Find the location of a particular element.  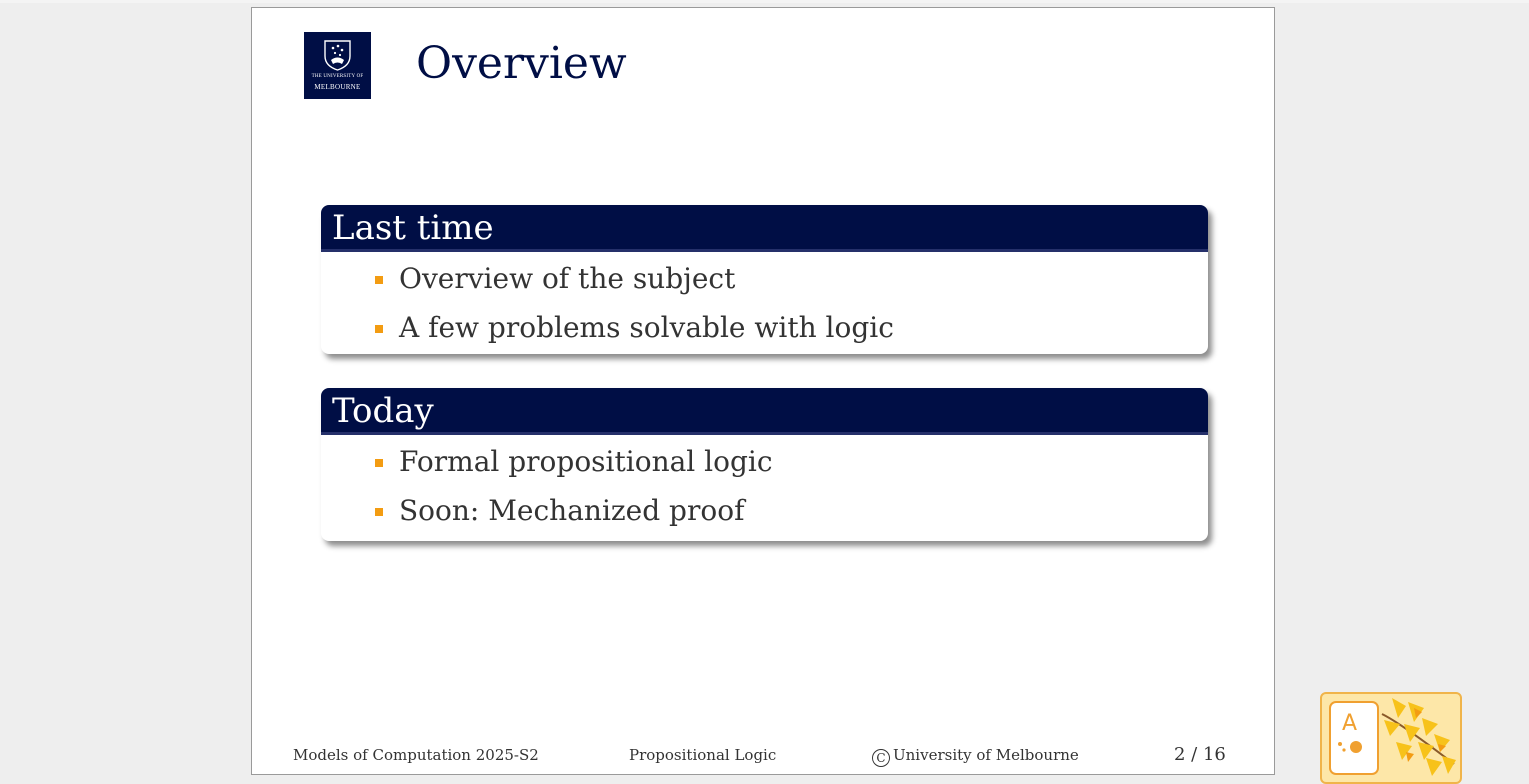

viewer-top-bar is located at coordinates (764, 1).